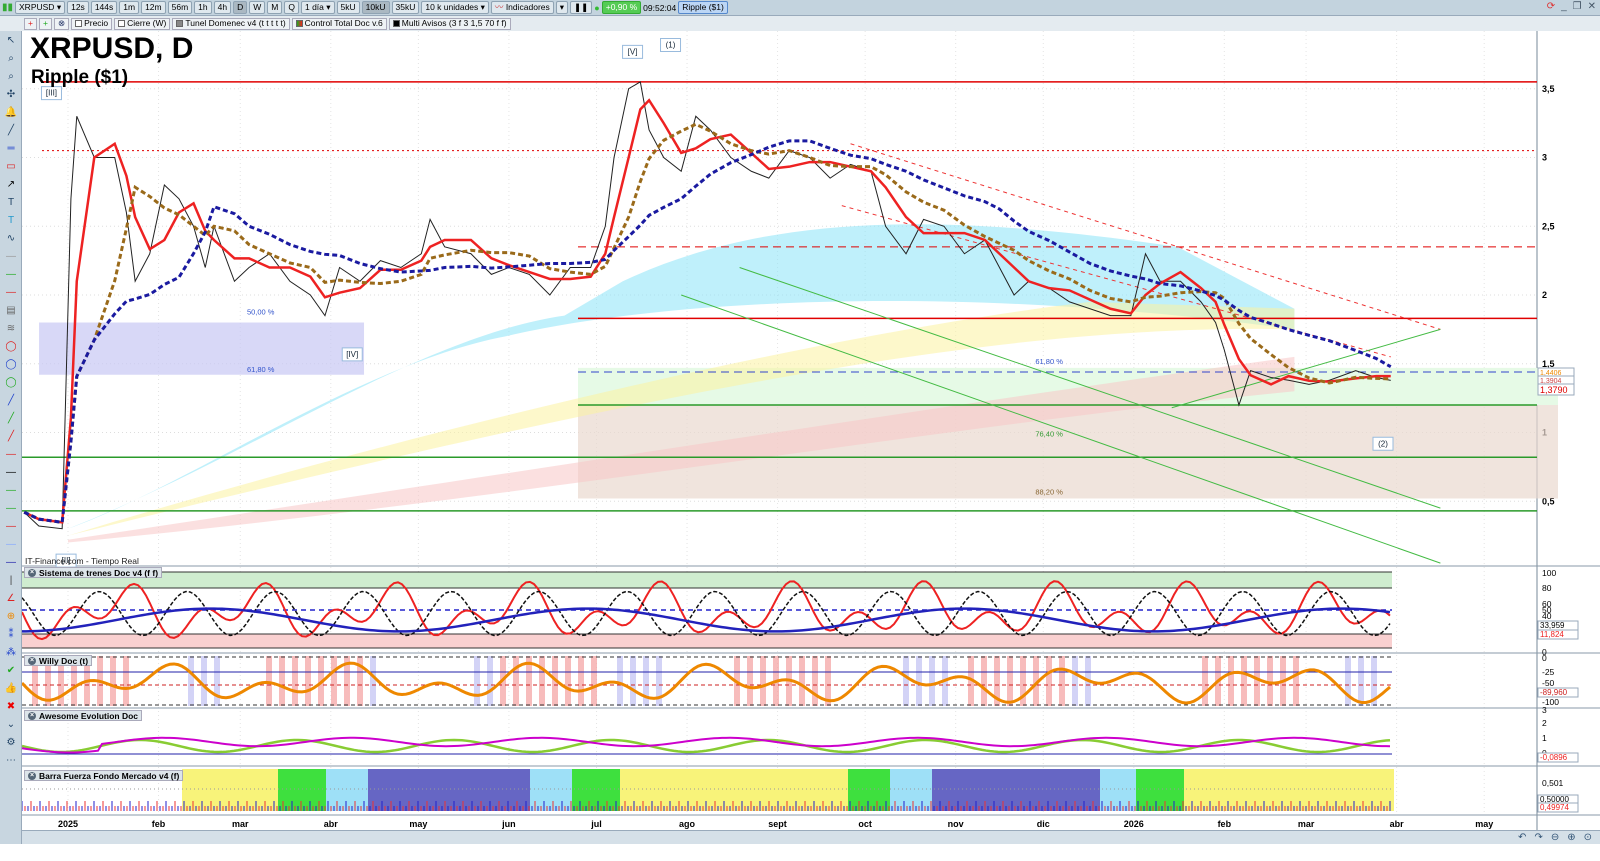  I want to click on text2-tool-icon: T, so click(11, 220).